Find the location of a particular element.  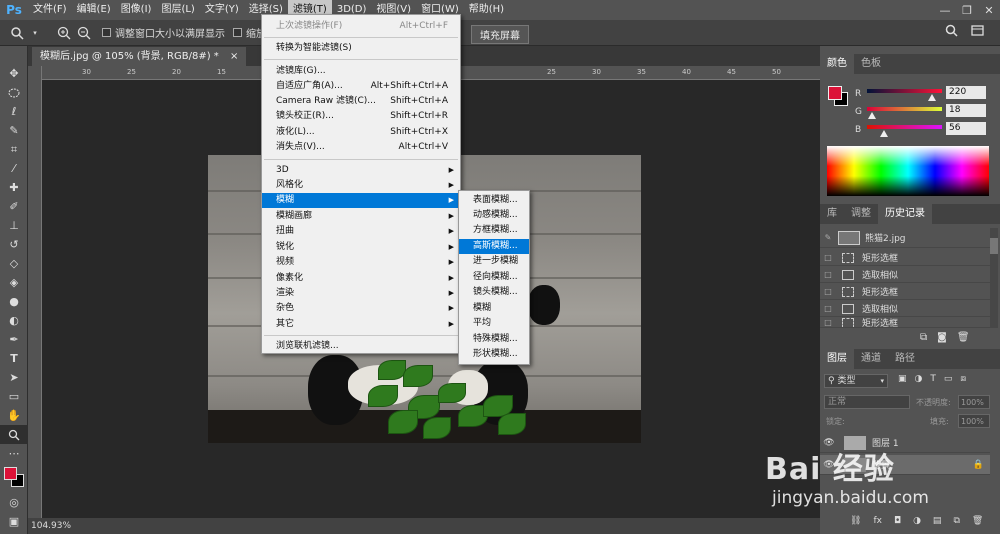

r-slider-thumb is located at coordinates (931, 97).